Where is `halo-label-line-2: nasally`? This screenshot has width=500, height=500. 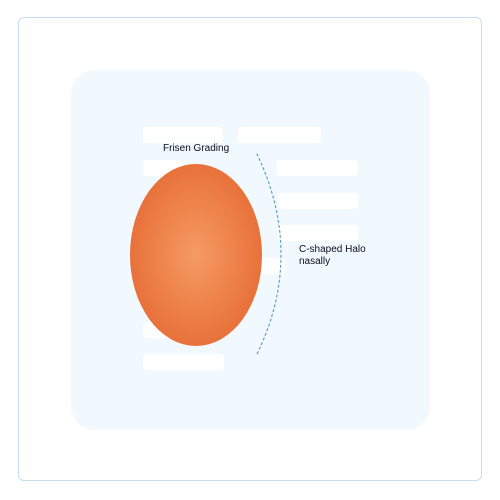
halo-label-line-2: nasally is located at coordinates (315, 261).